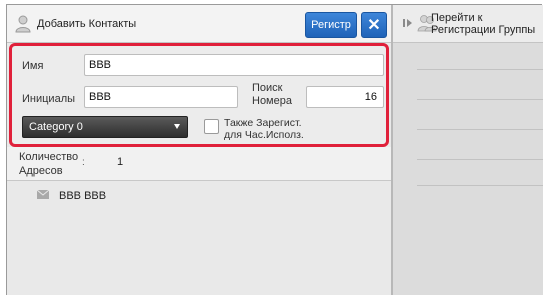 This screenshot has height=295, width=548. I want to click on register-button: Регистр, so click(331, 25).